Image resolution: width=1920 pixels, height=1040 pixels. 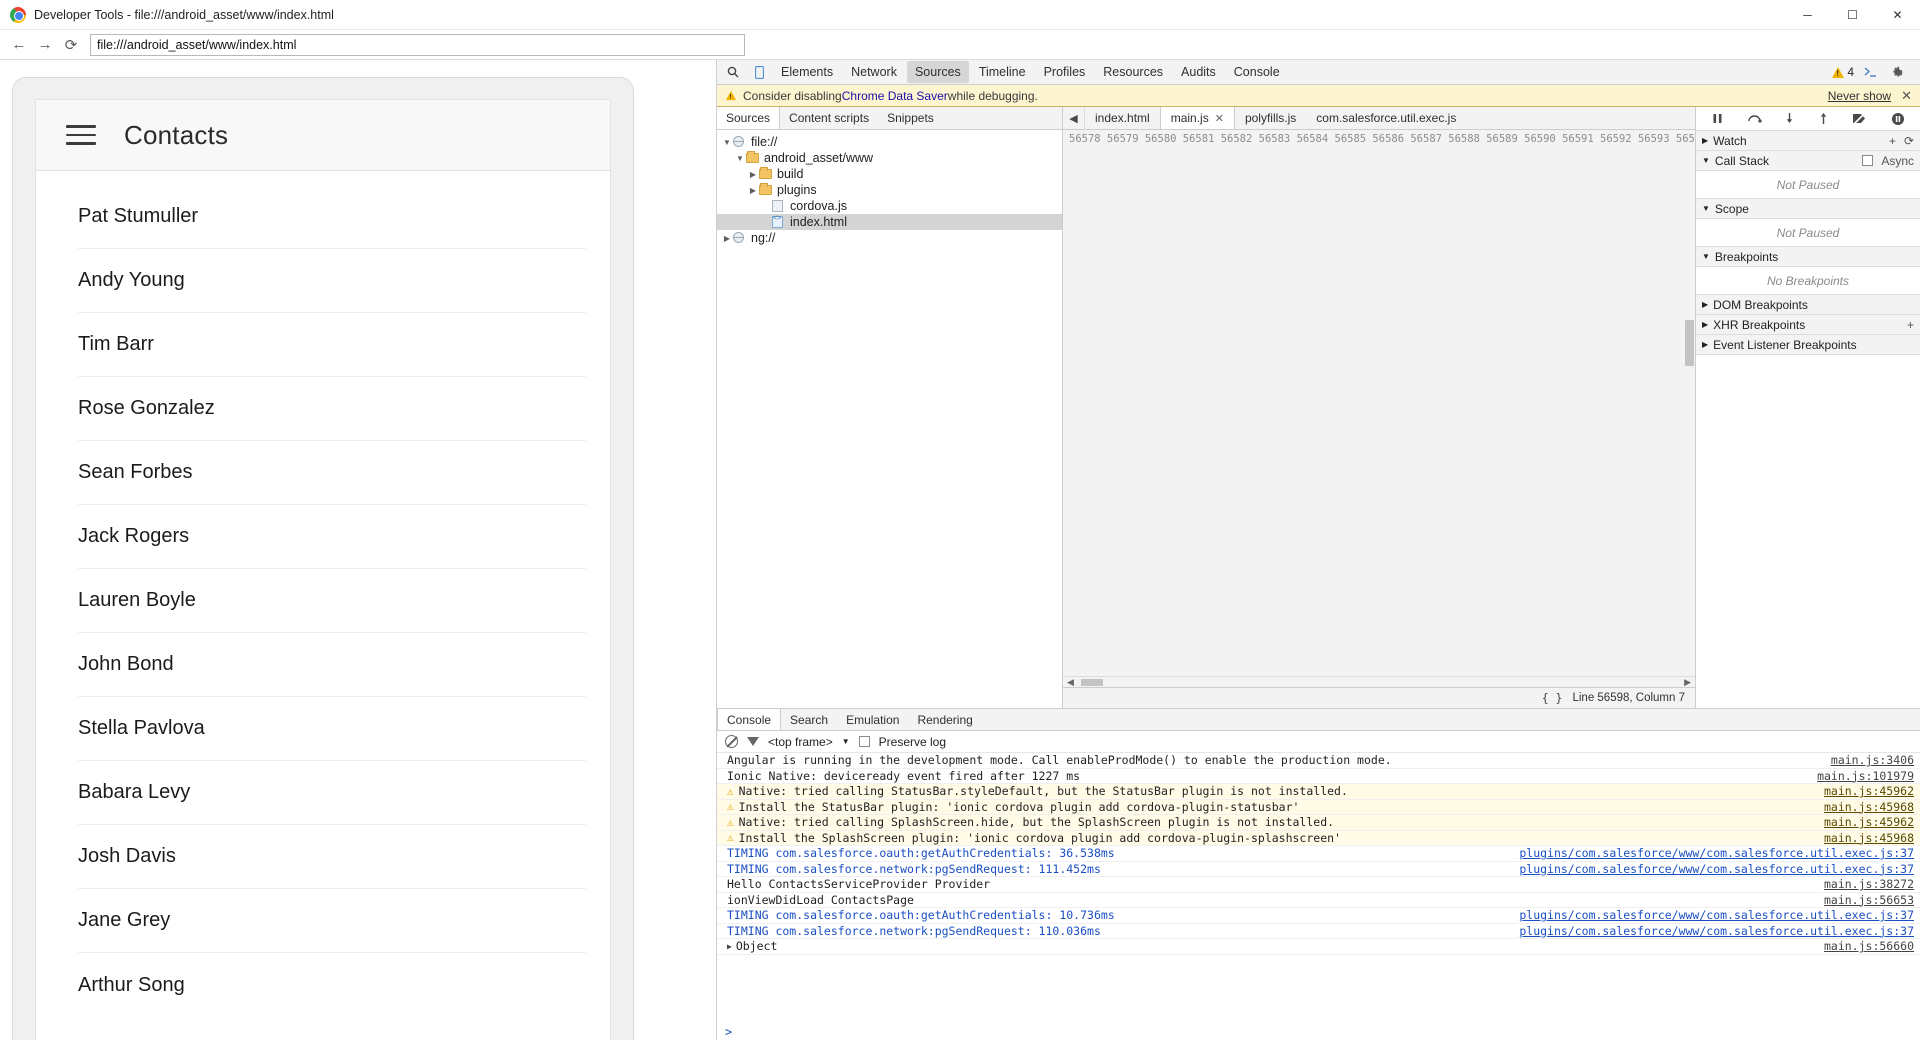 I want to click on contact-list-item: Arthur Song, so click(x=332, y=985).